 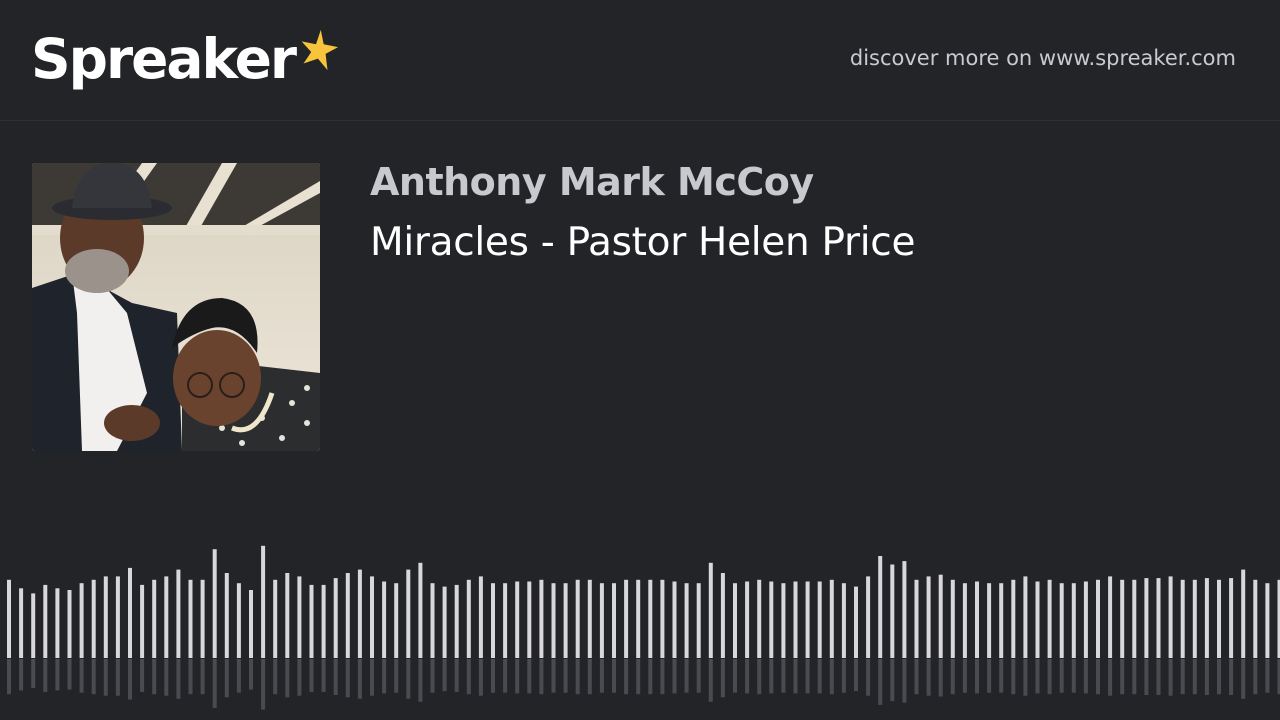 What do you see at coordinates (642, 242) in the screenshot?
I see `episode-title: Miracles - Pastor Helen Price` at bounding box center [642, 242].